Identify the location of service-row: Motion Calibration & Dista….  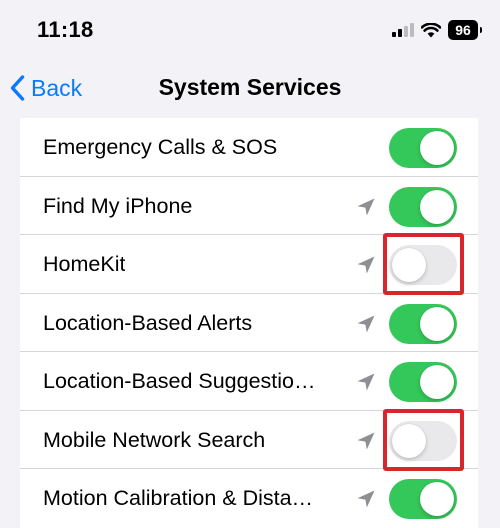
(249, 498).